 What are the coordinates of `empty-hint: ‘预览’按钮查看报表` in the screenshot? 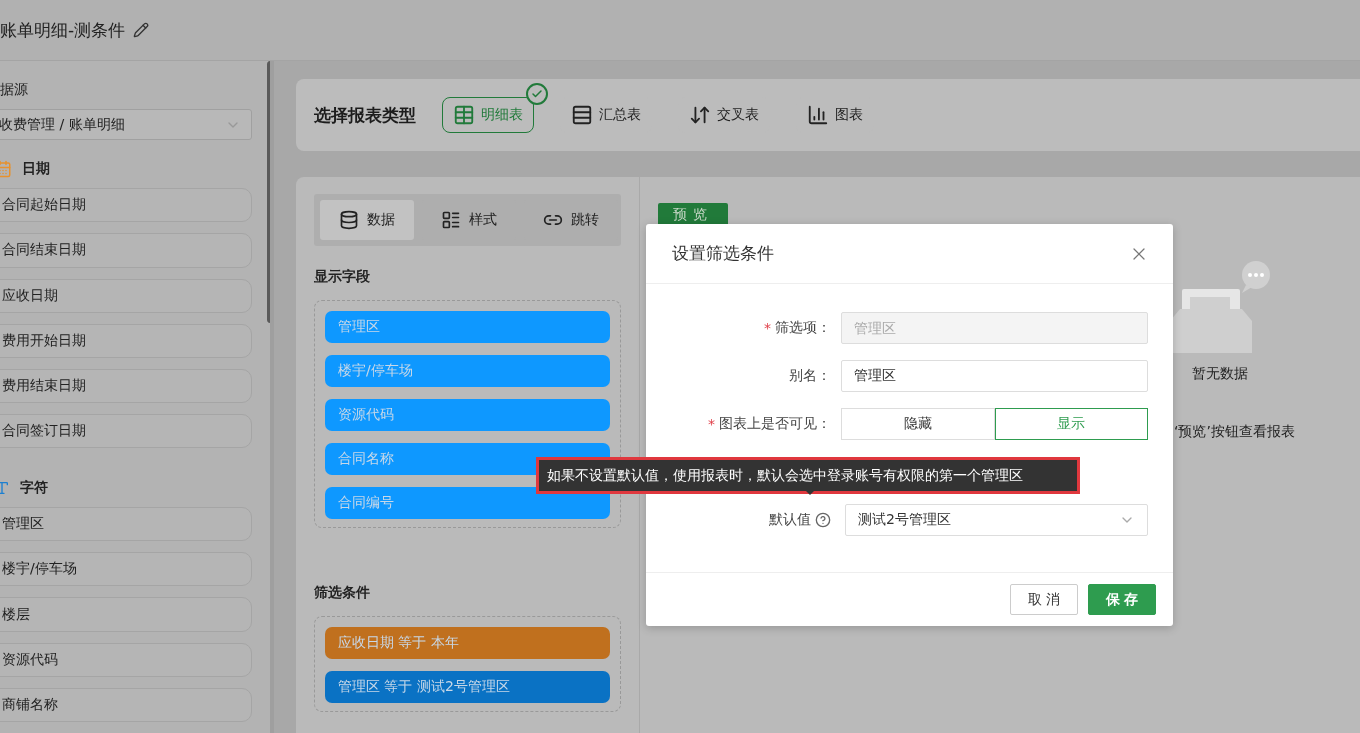 It's located at (1234, 432).